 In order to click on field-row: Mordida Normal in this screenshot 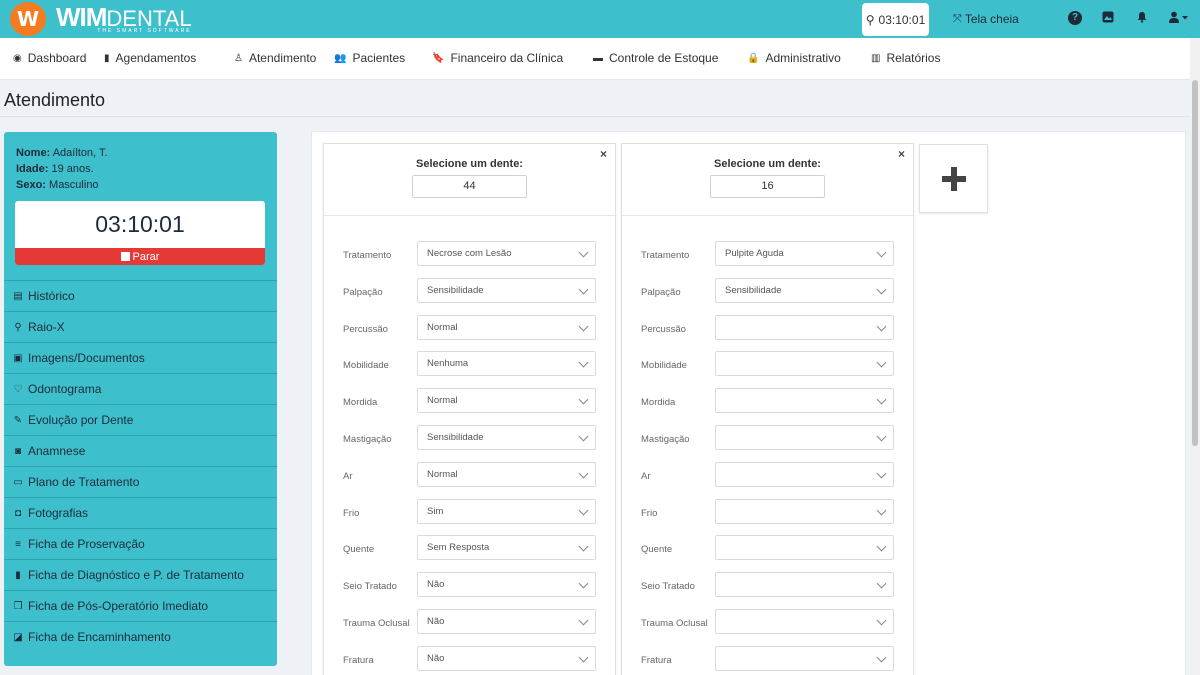, I will do `click(469, 406)`.